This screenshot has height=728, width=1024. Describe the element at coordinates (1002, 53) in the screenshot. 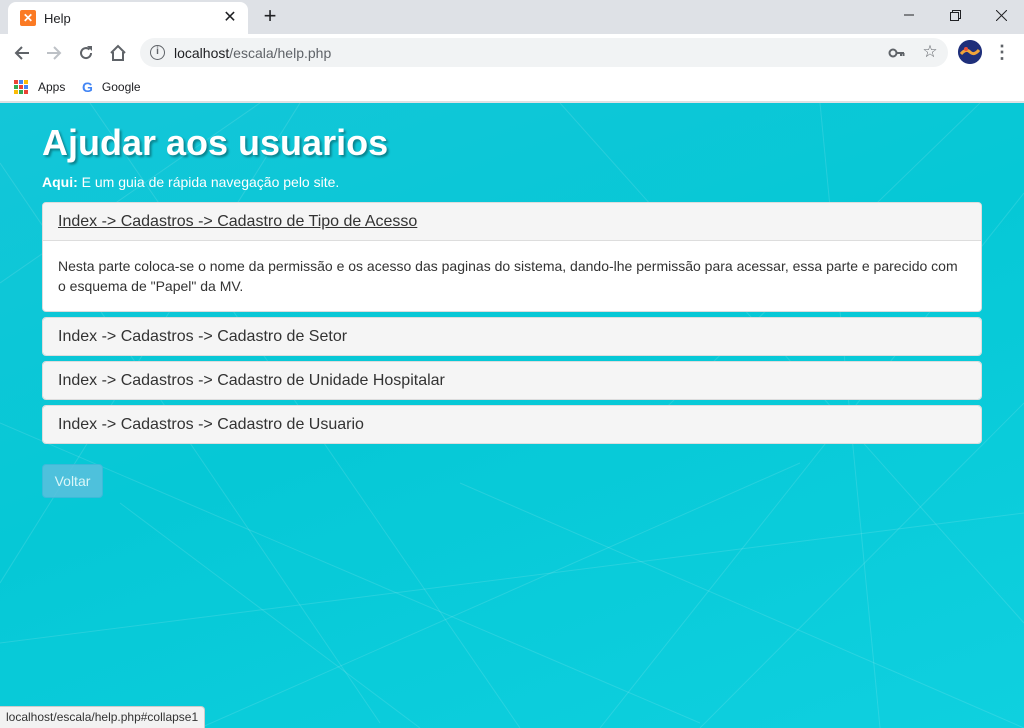

I see `more-menu-icon: ⋮` at that location.